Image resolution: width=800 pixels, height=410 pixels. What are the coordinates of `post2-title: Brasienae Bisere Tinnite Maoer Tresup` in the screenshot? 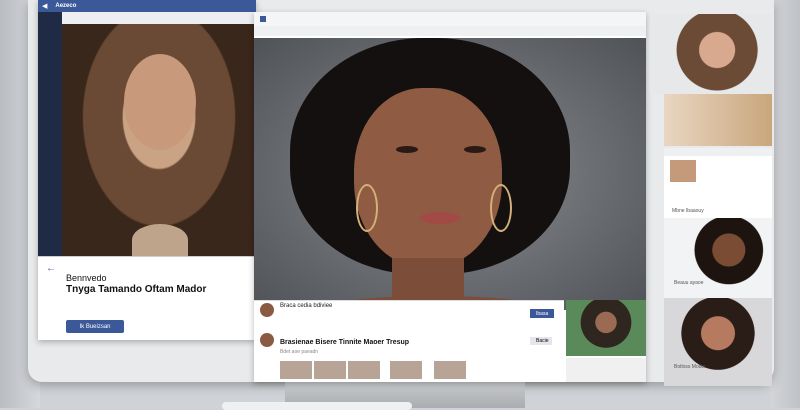 It's located at (345, 342).